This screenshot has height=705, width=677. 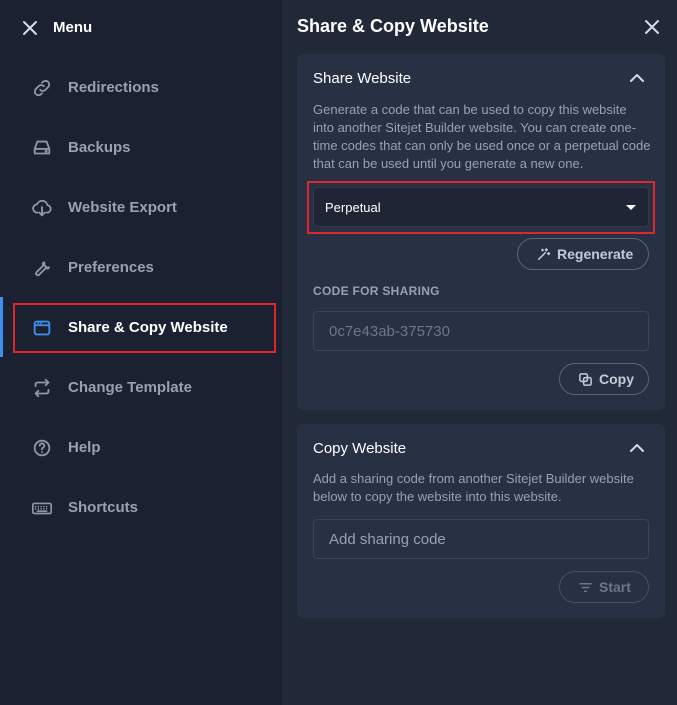 What do you see at coordinates (113, 87) in the screenshot?
I see `sidebar-item-label: Redirections` at bounding box center [113, 87].